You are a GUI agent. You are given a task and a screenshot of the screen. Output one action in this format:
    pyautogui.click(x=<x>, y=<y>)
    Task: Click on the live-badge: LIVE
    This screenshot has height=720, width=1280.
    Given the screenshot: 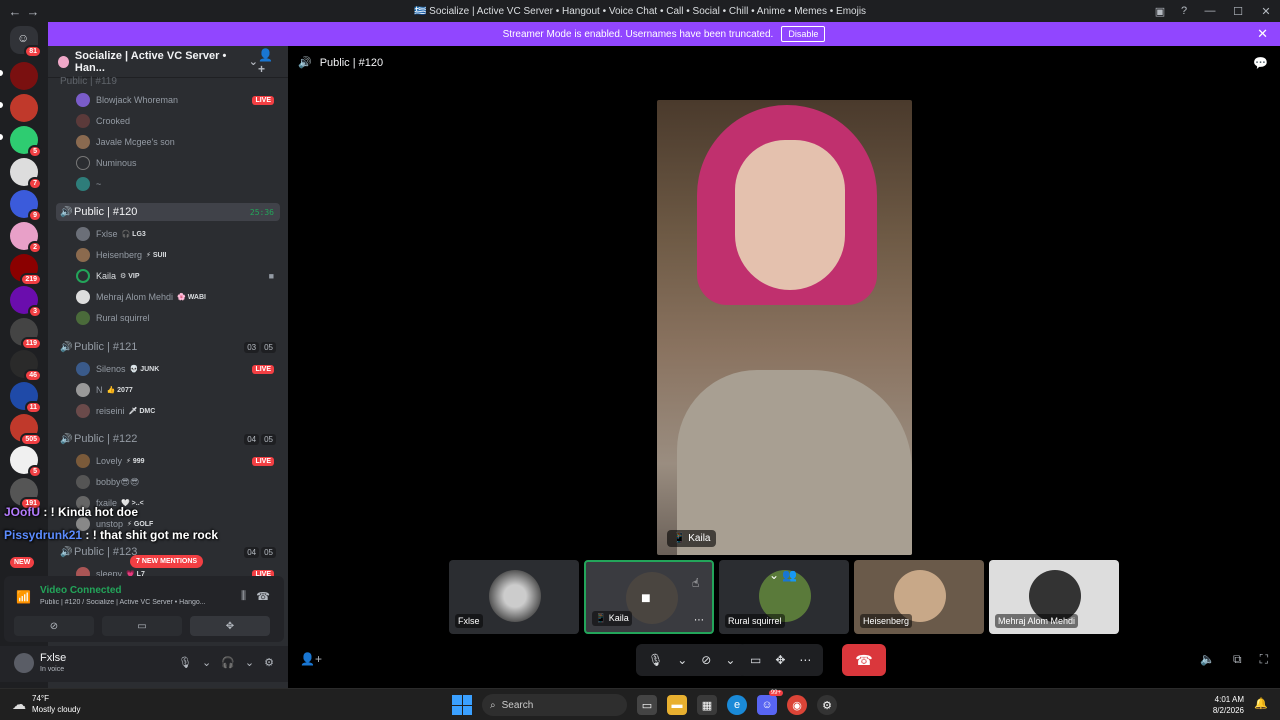 What is the action you would take?
    pyautogui.click(x=263, y=461)
    